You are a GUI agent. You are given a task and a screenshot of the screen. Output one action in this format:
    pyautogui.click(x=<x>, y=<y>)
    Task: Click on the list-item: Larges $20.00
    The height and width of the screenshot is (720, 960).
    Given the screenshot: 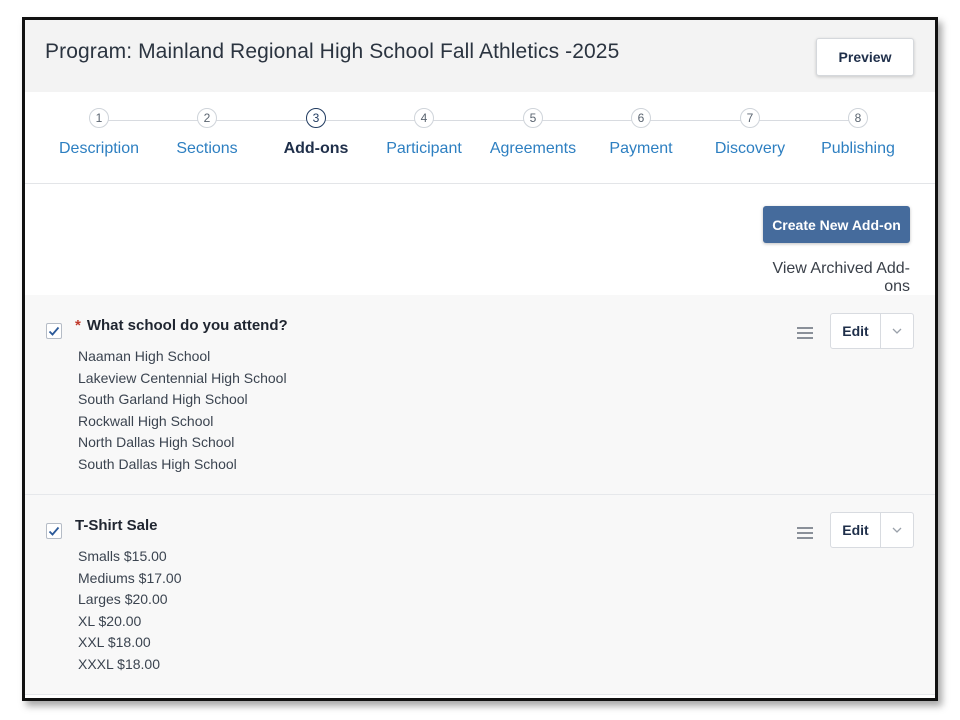 What is the action you would take?
    pyautogui.click(x=123, y=599)
    